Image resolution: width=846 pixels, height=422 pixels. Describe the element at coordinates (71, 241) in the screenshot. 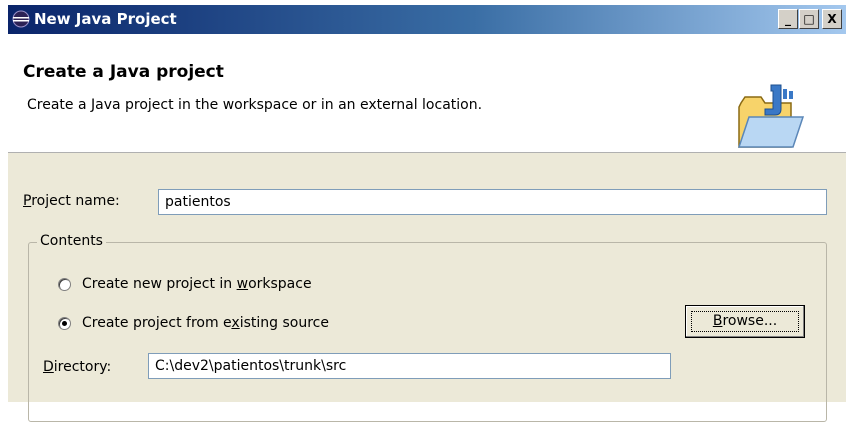

I see `contents-group-title: Contents` at that location.